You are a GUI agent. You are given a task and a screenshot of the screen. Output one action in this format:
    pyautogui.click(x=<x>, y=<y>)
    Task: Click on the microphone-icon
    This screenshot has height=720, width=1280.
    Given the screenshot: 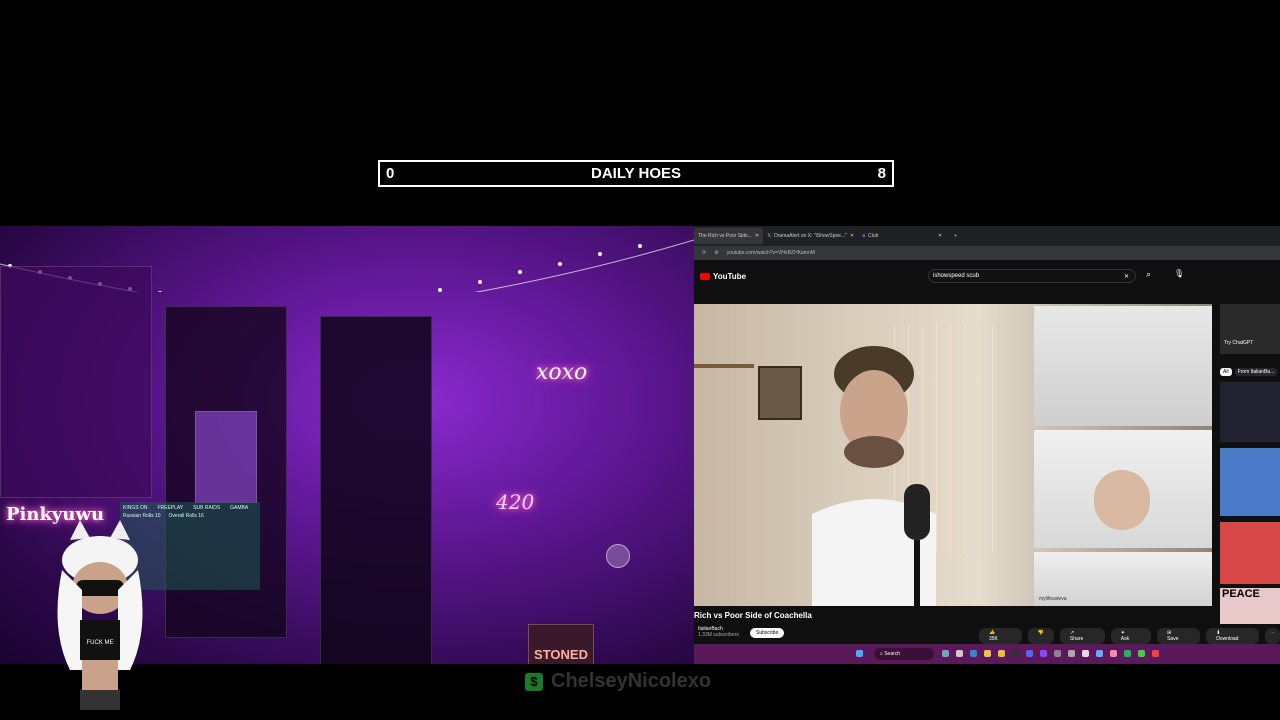 What is the action you would take?
    pyautogui.click(x=917, y=545)
    